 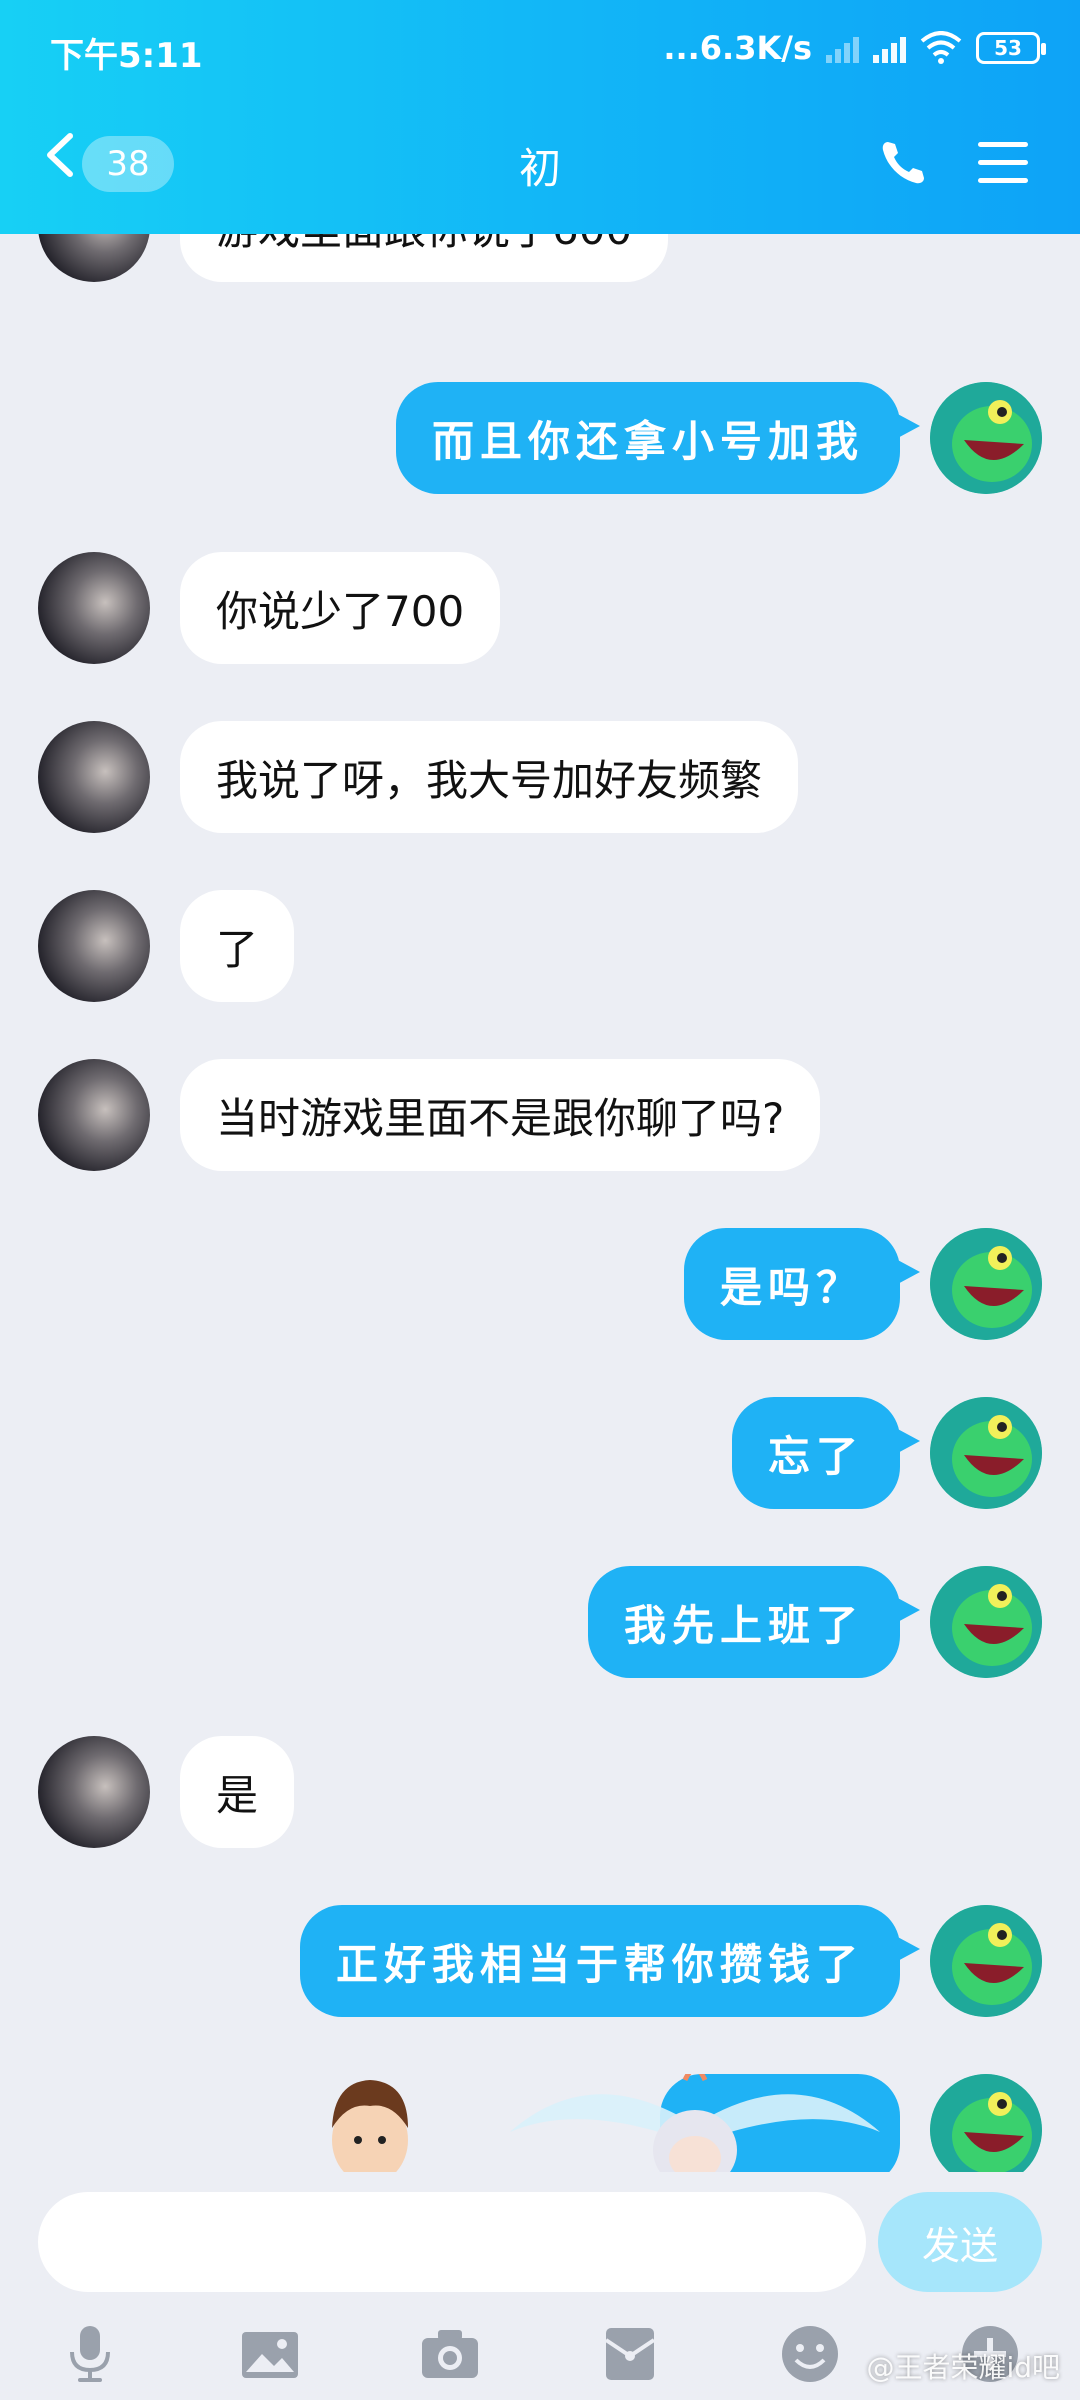 What do you see at coordinates (1003, 163) in the screenshot?
I see `menu-icon` at bounding box center [1003, 163].